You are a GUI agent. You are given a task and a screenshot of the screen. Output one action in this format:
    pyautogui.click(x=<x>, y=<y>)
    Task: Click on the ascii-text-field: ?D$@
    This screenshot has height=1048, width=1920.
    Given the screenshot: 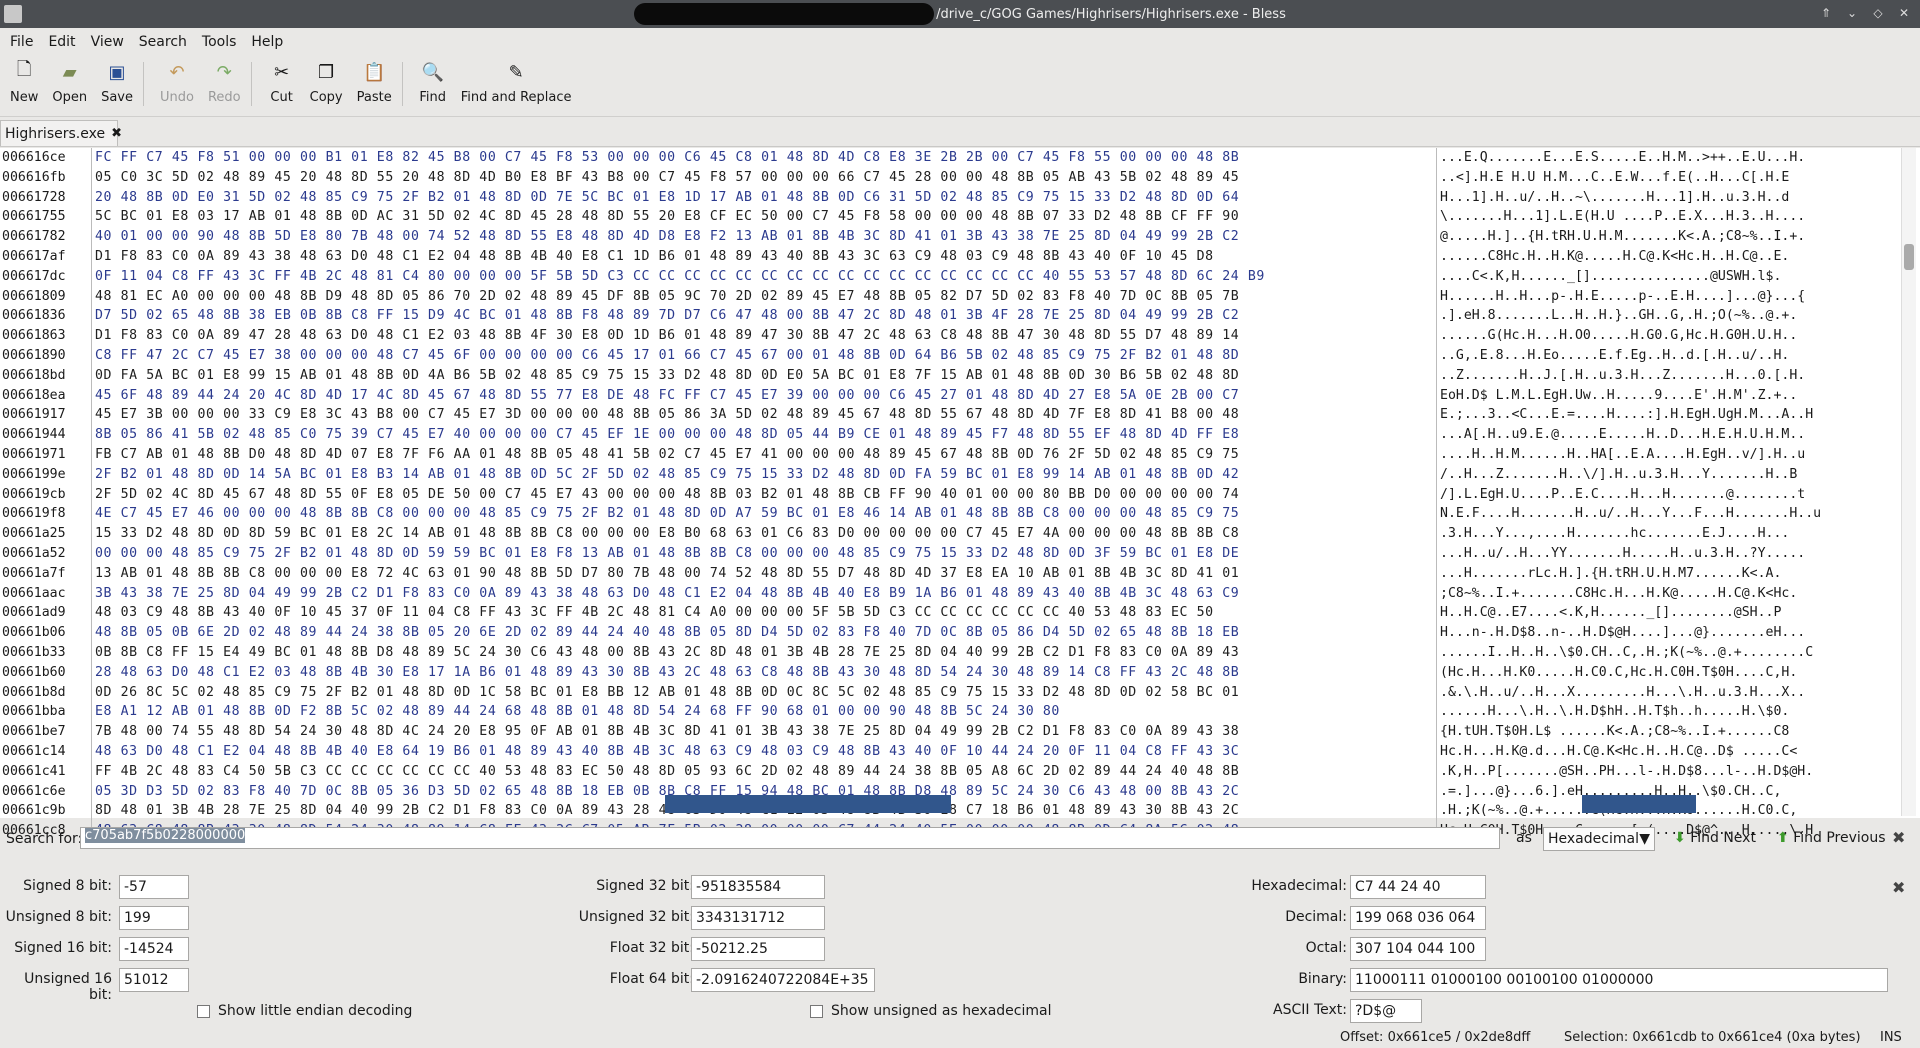 What is the action you would take?
    pyautogui.click(x=1386, y=1011)
    